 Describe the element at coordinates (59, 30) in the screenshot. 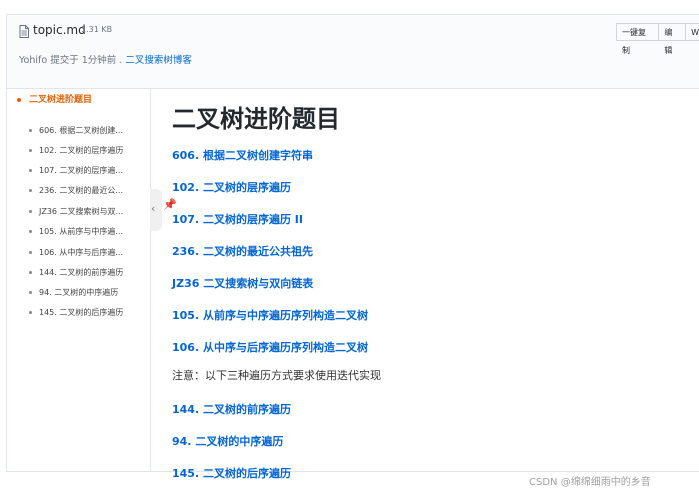

I see `file-name: topic.md` at that location.